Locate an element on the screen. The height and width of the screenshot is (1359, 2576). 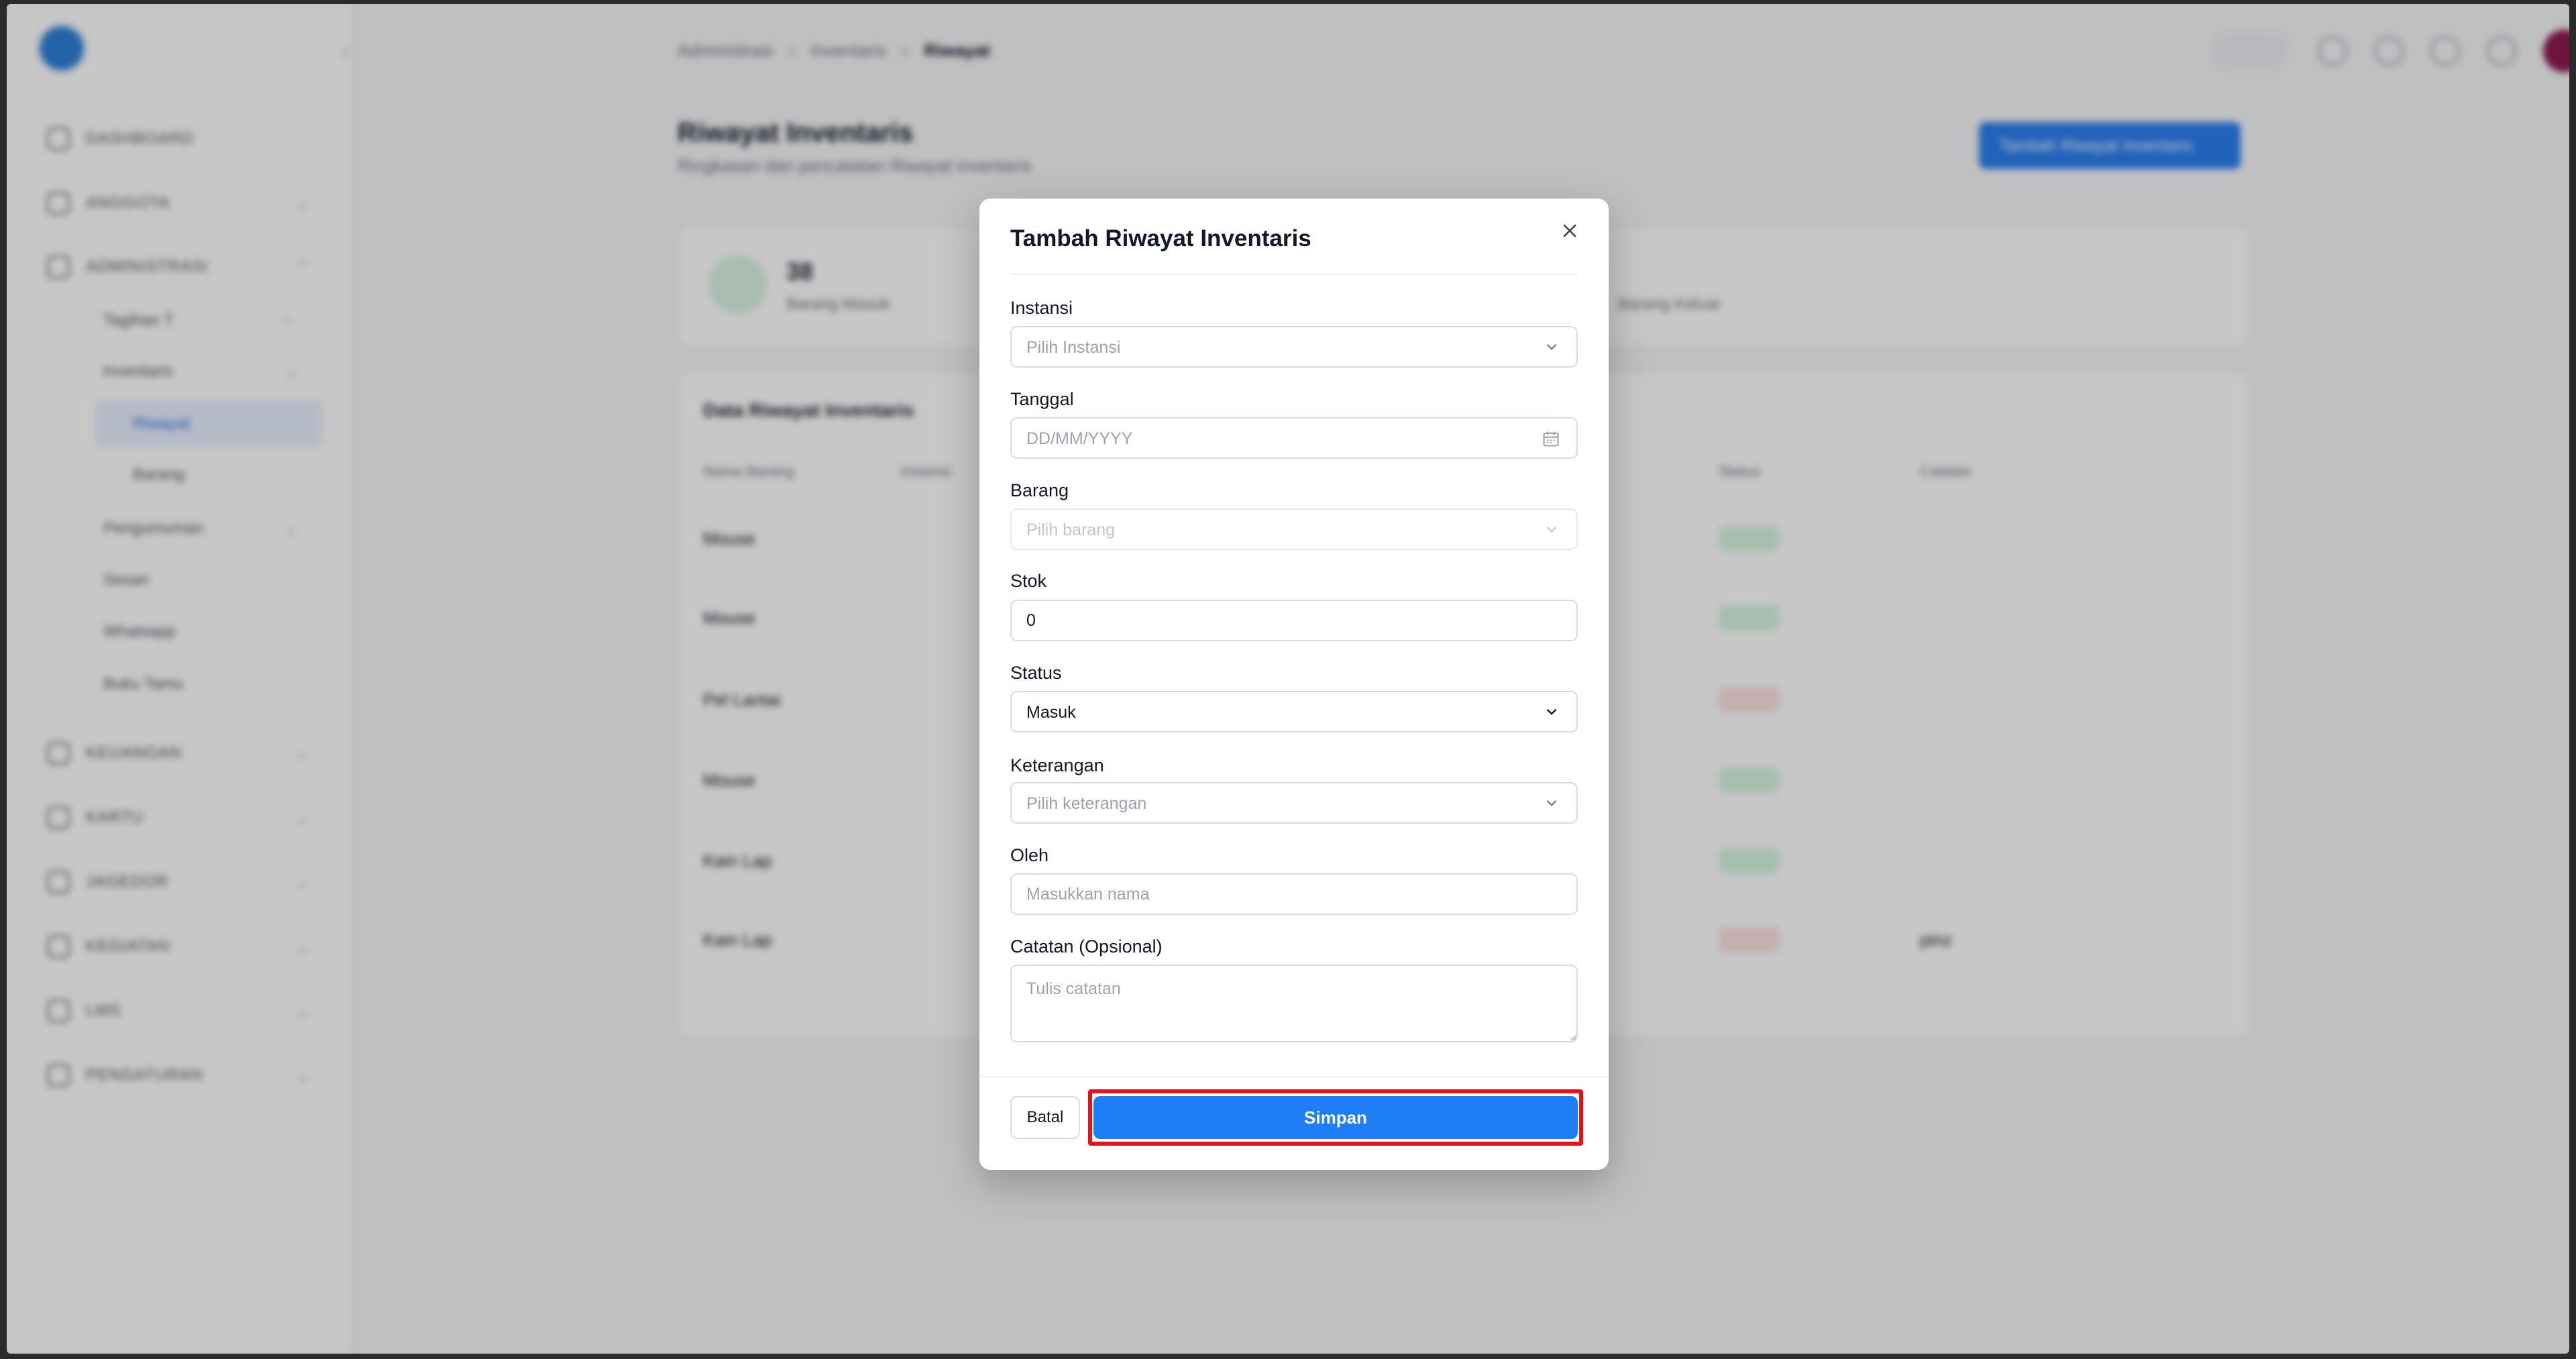
keterangan-select: Pilih keterangan is located at coordinates (1294, 803).